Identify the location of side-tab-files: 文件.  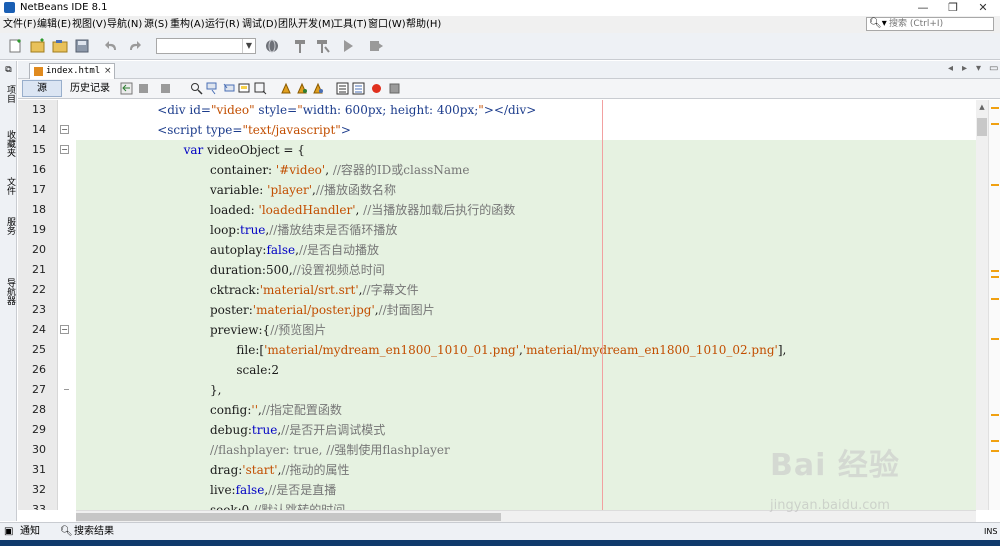
(8, 186).